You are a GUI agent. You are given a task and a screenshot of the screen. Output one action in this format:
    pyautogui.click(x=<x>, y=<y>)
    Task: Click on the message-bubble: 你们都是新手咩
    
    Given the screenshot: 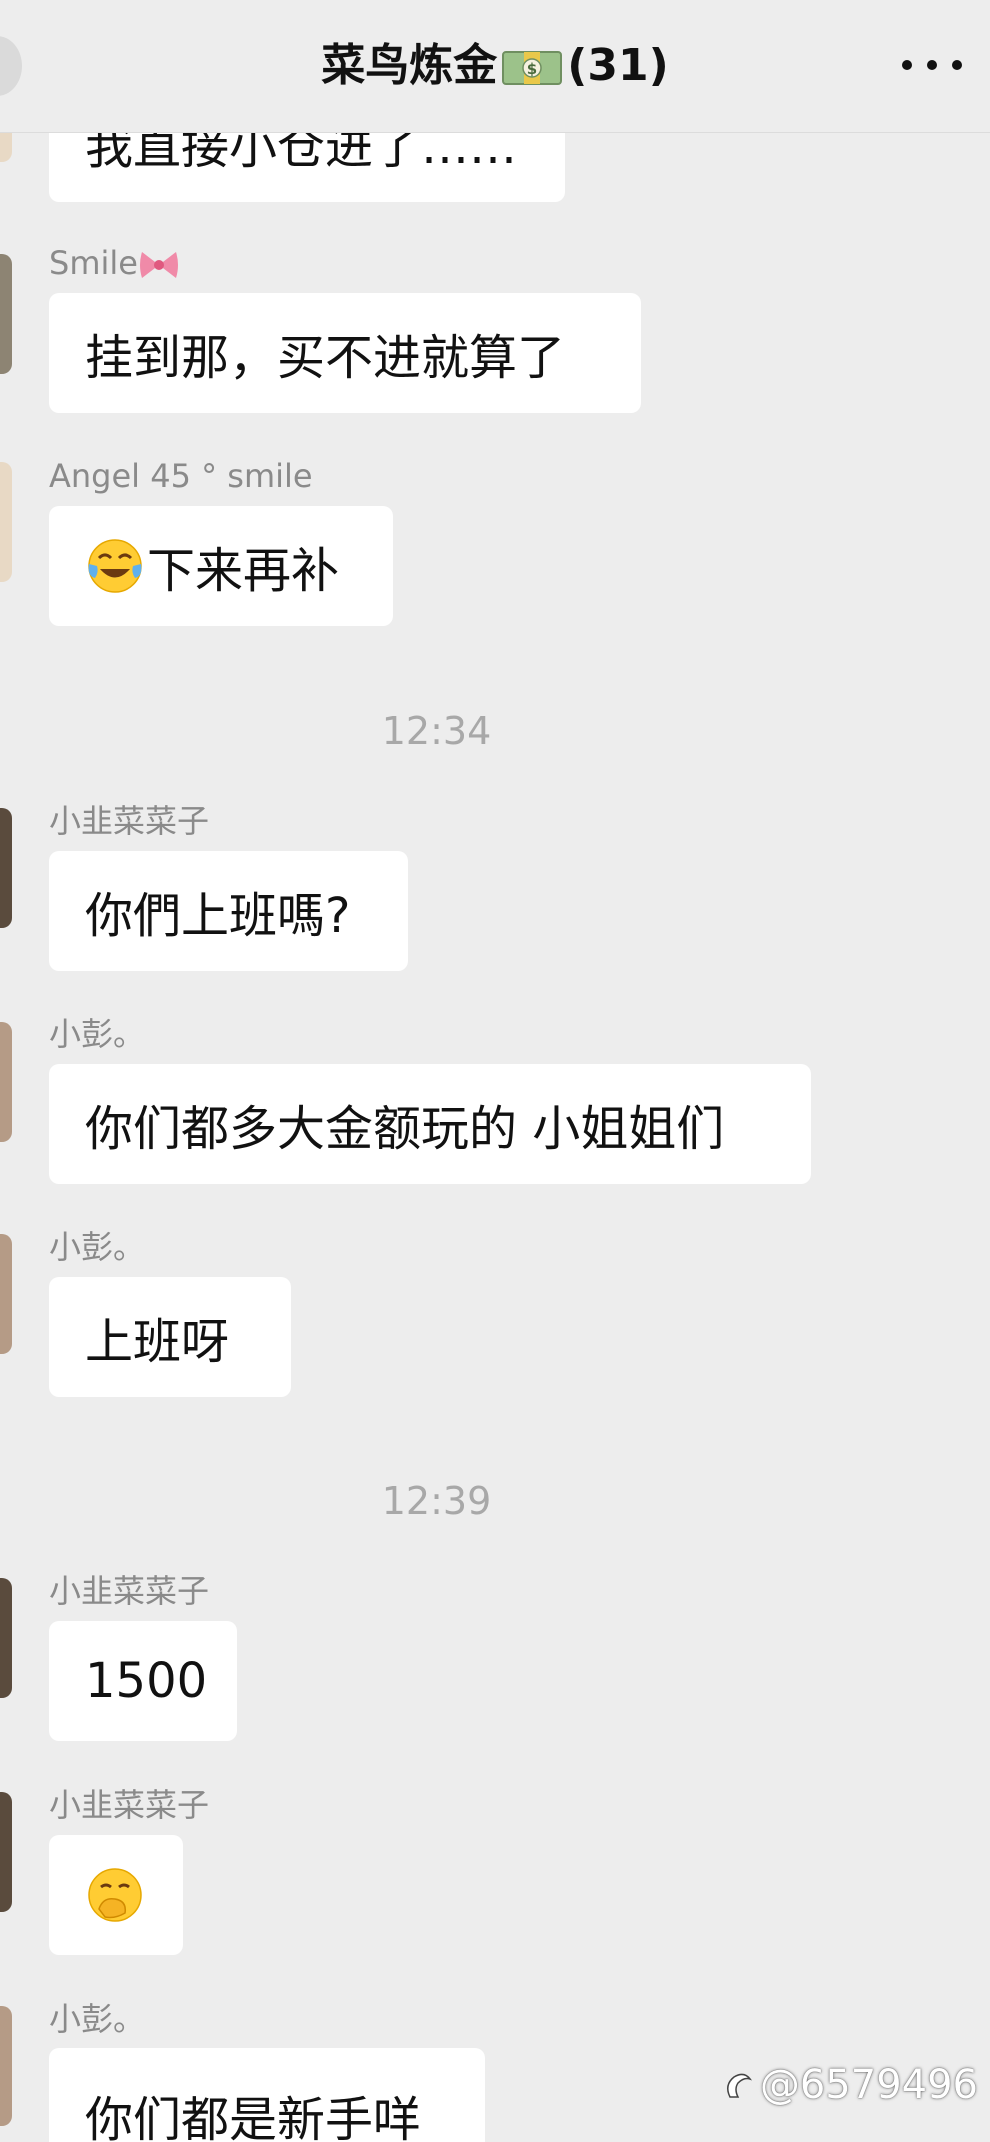 What is the action you would take?
    pyautogui.click(x=267, y=2095)
    